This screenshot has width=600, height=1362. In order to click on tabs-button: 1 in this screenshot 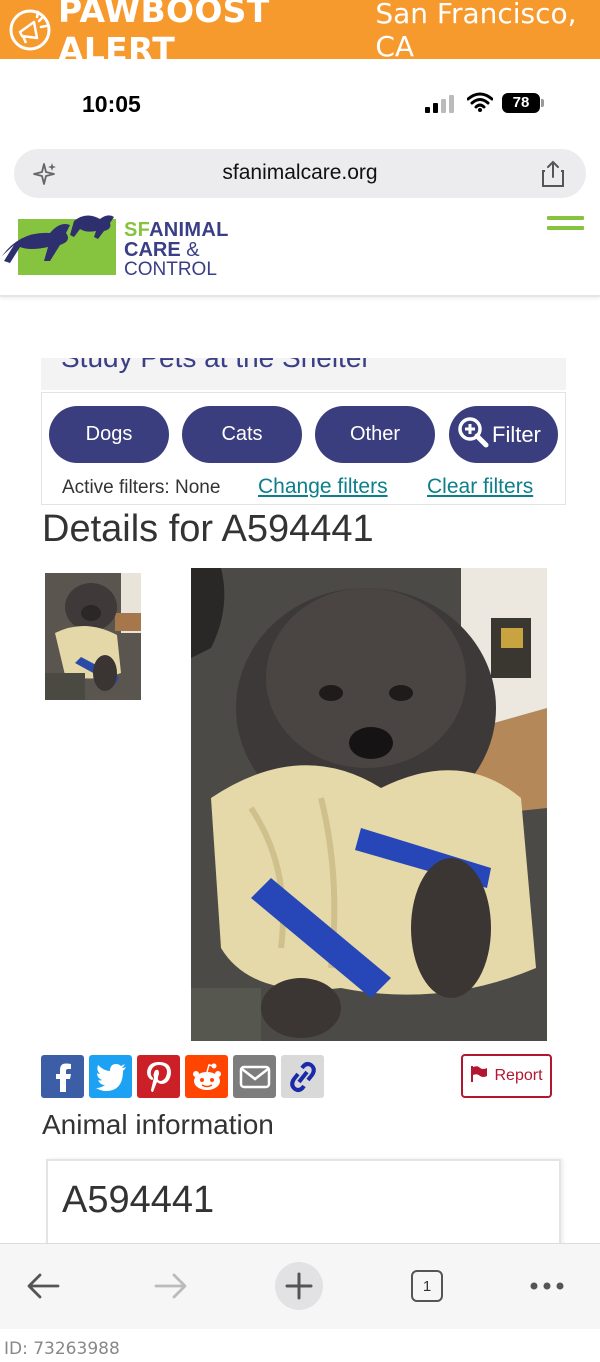, I will do `click(427, 1286)`.